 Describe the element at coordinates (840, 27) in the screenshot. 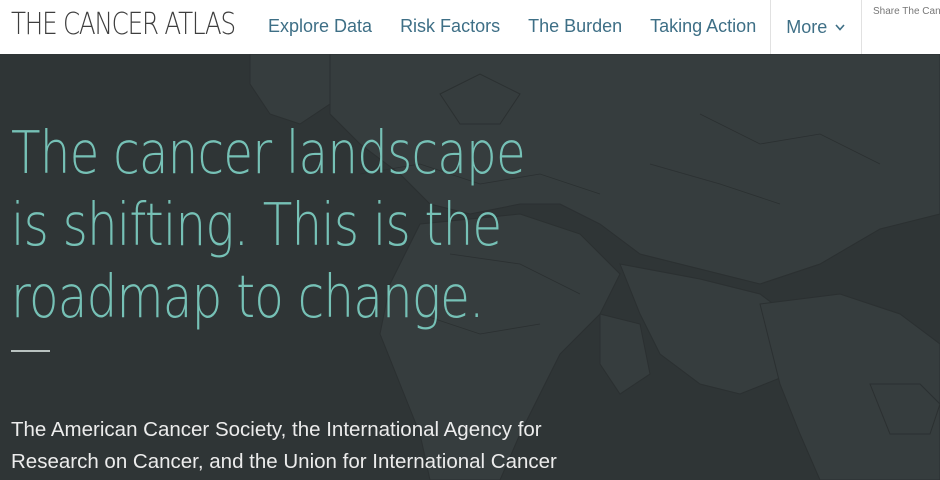

I see `chevron-down-icon` at that location.